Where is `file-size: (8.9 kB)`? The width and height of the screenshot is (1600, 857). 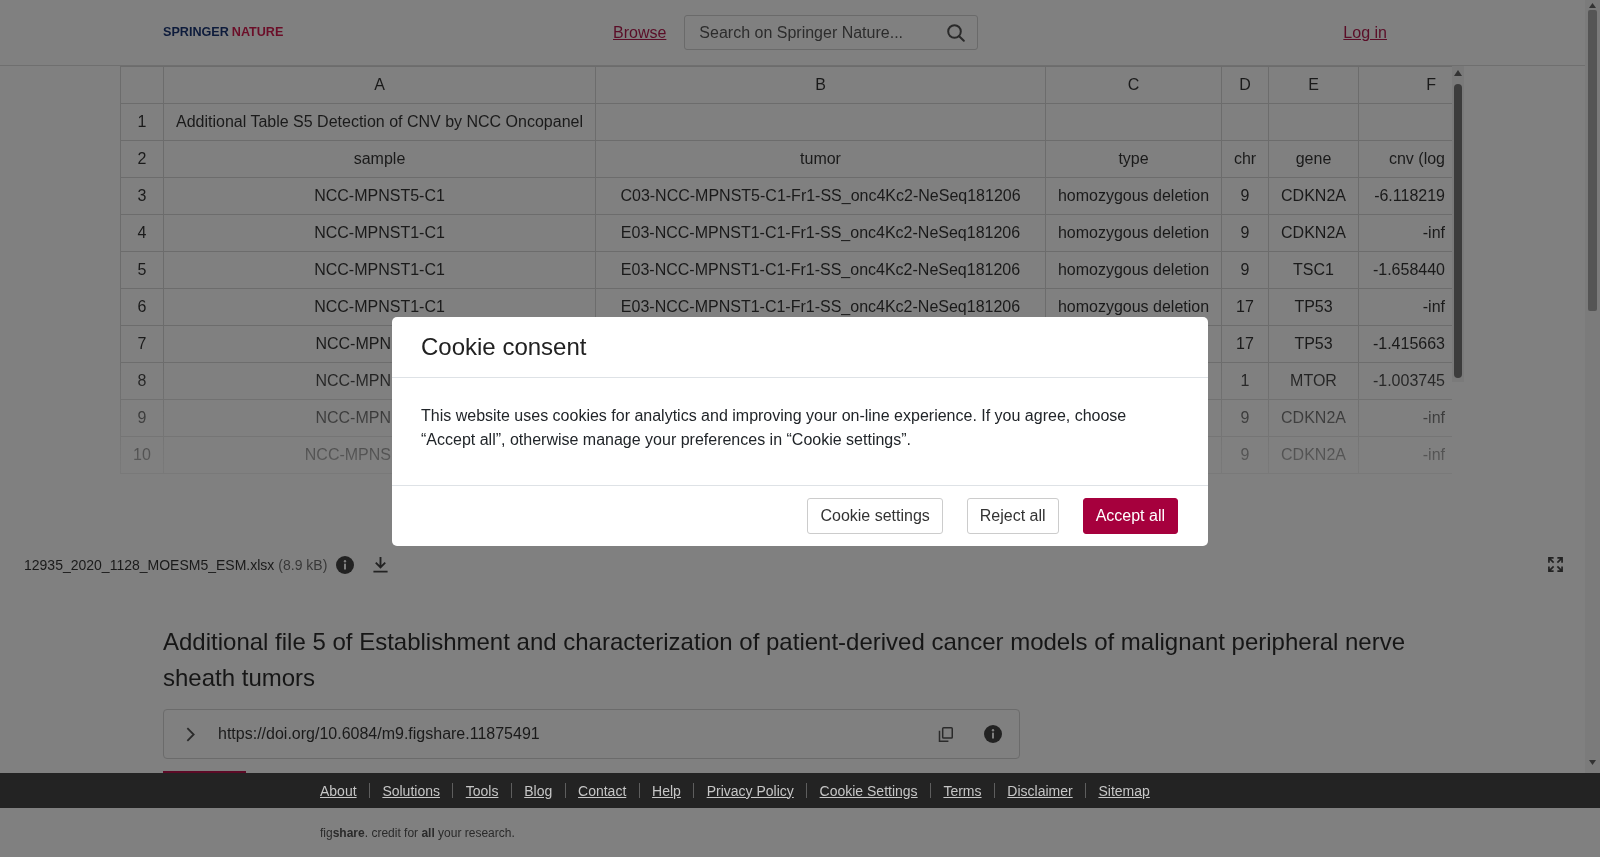
file-size: (8.9 kB) is located at coordinates (303, 564).